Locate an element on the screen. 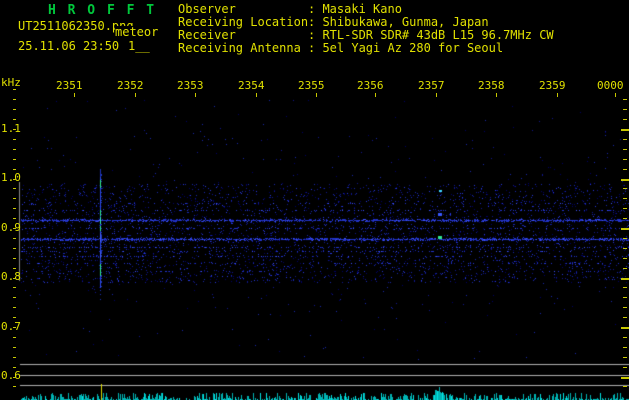 The image size is (629, 400). freq-unit-label: kHz is located at coordinates (11, 82).